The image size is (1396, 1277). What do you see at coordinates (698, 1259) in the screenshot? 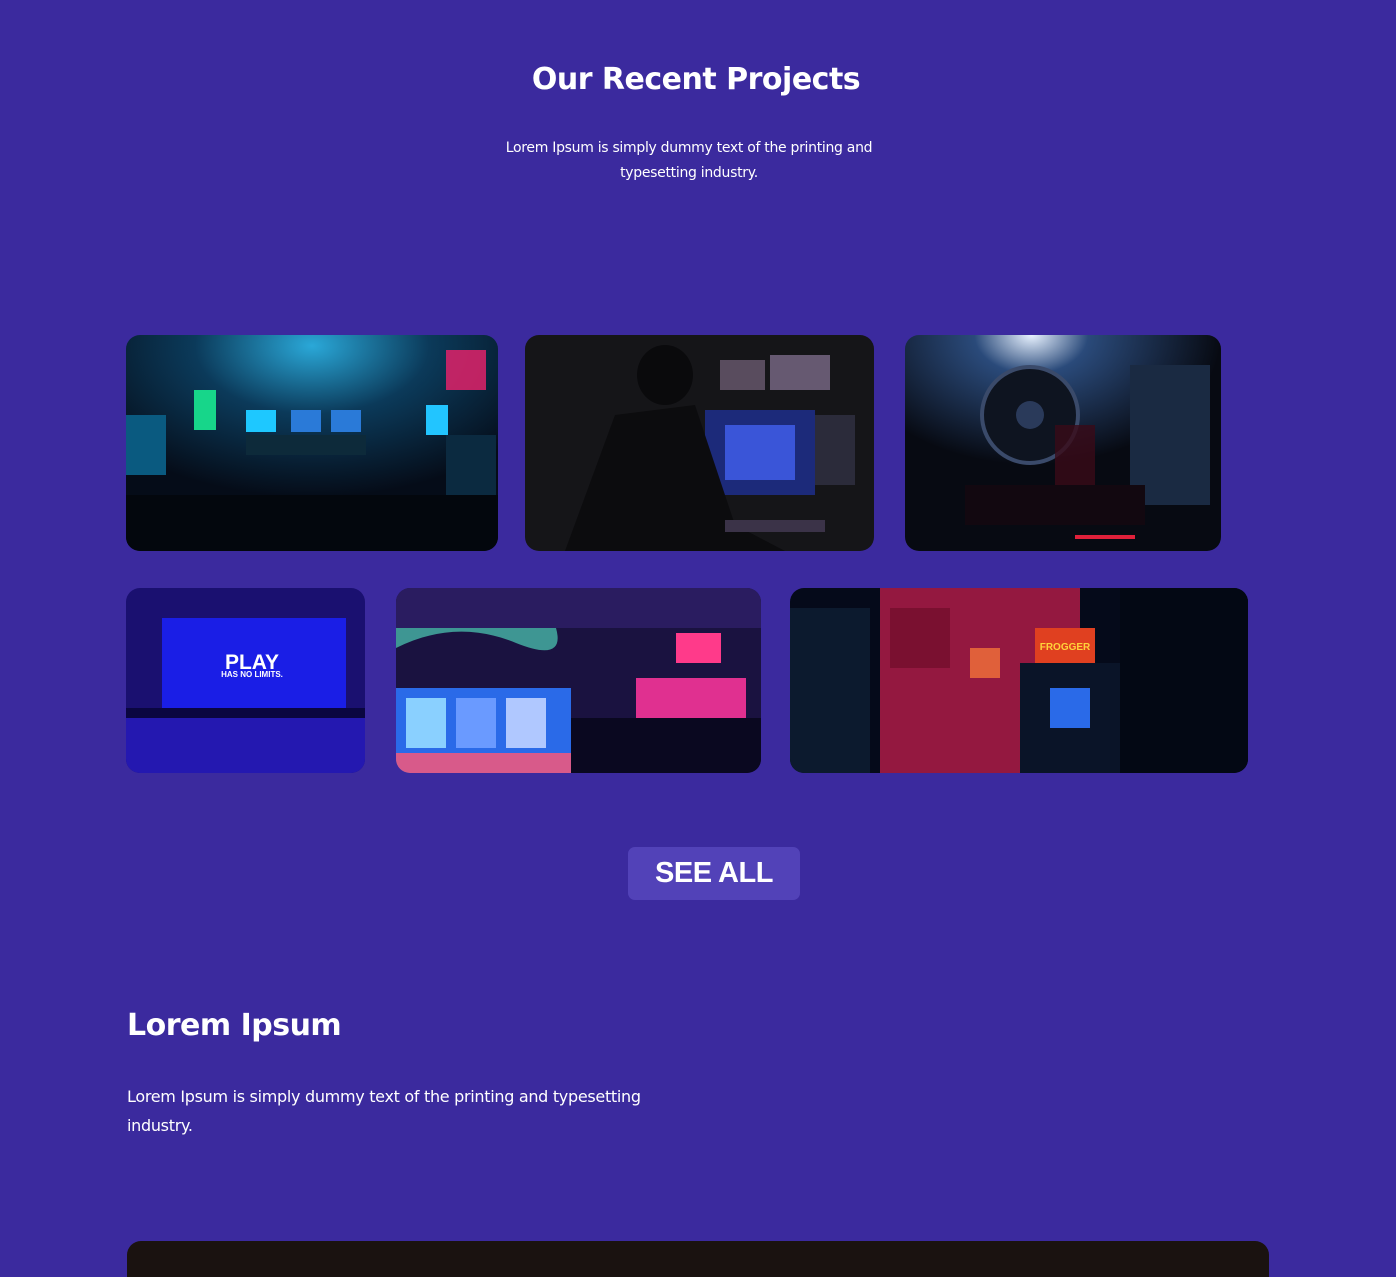
I see `dark-panel` at bounding box center [698, 1259].